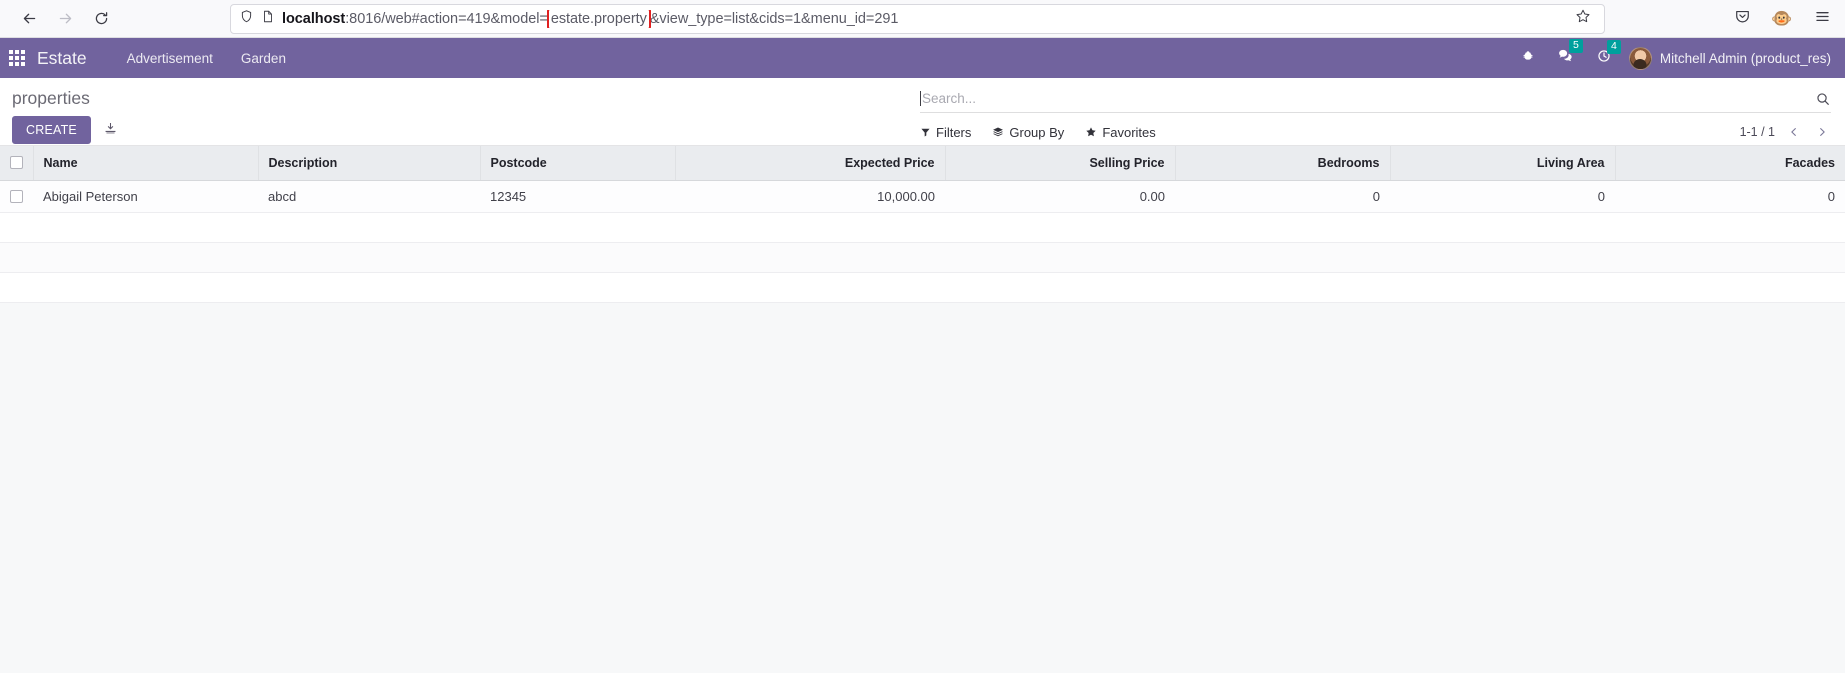 This screenshot has height=673, width=1845. What do you see at coordinates (577, 196) in the screenshot?
I see `cell-postcode: 12345` at bounding box center [577, 196].